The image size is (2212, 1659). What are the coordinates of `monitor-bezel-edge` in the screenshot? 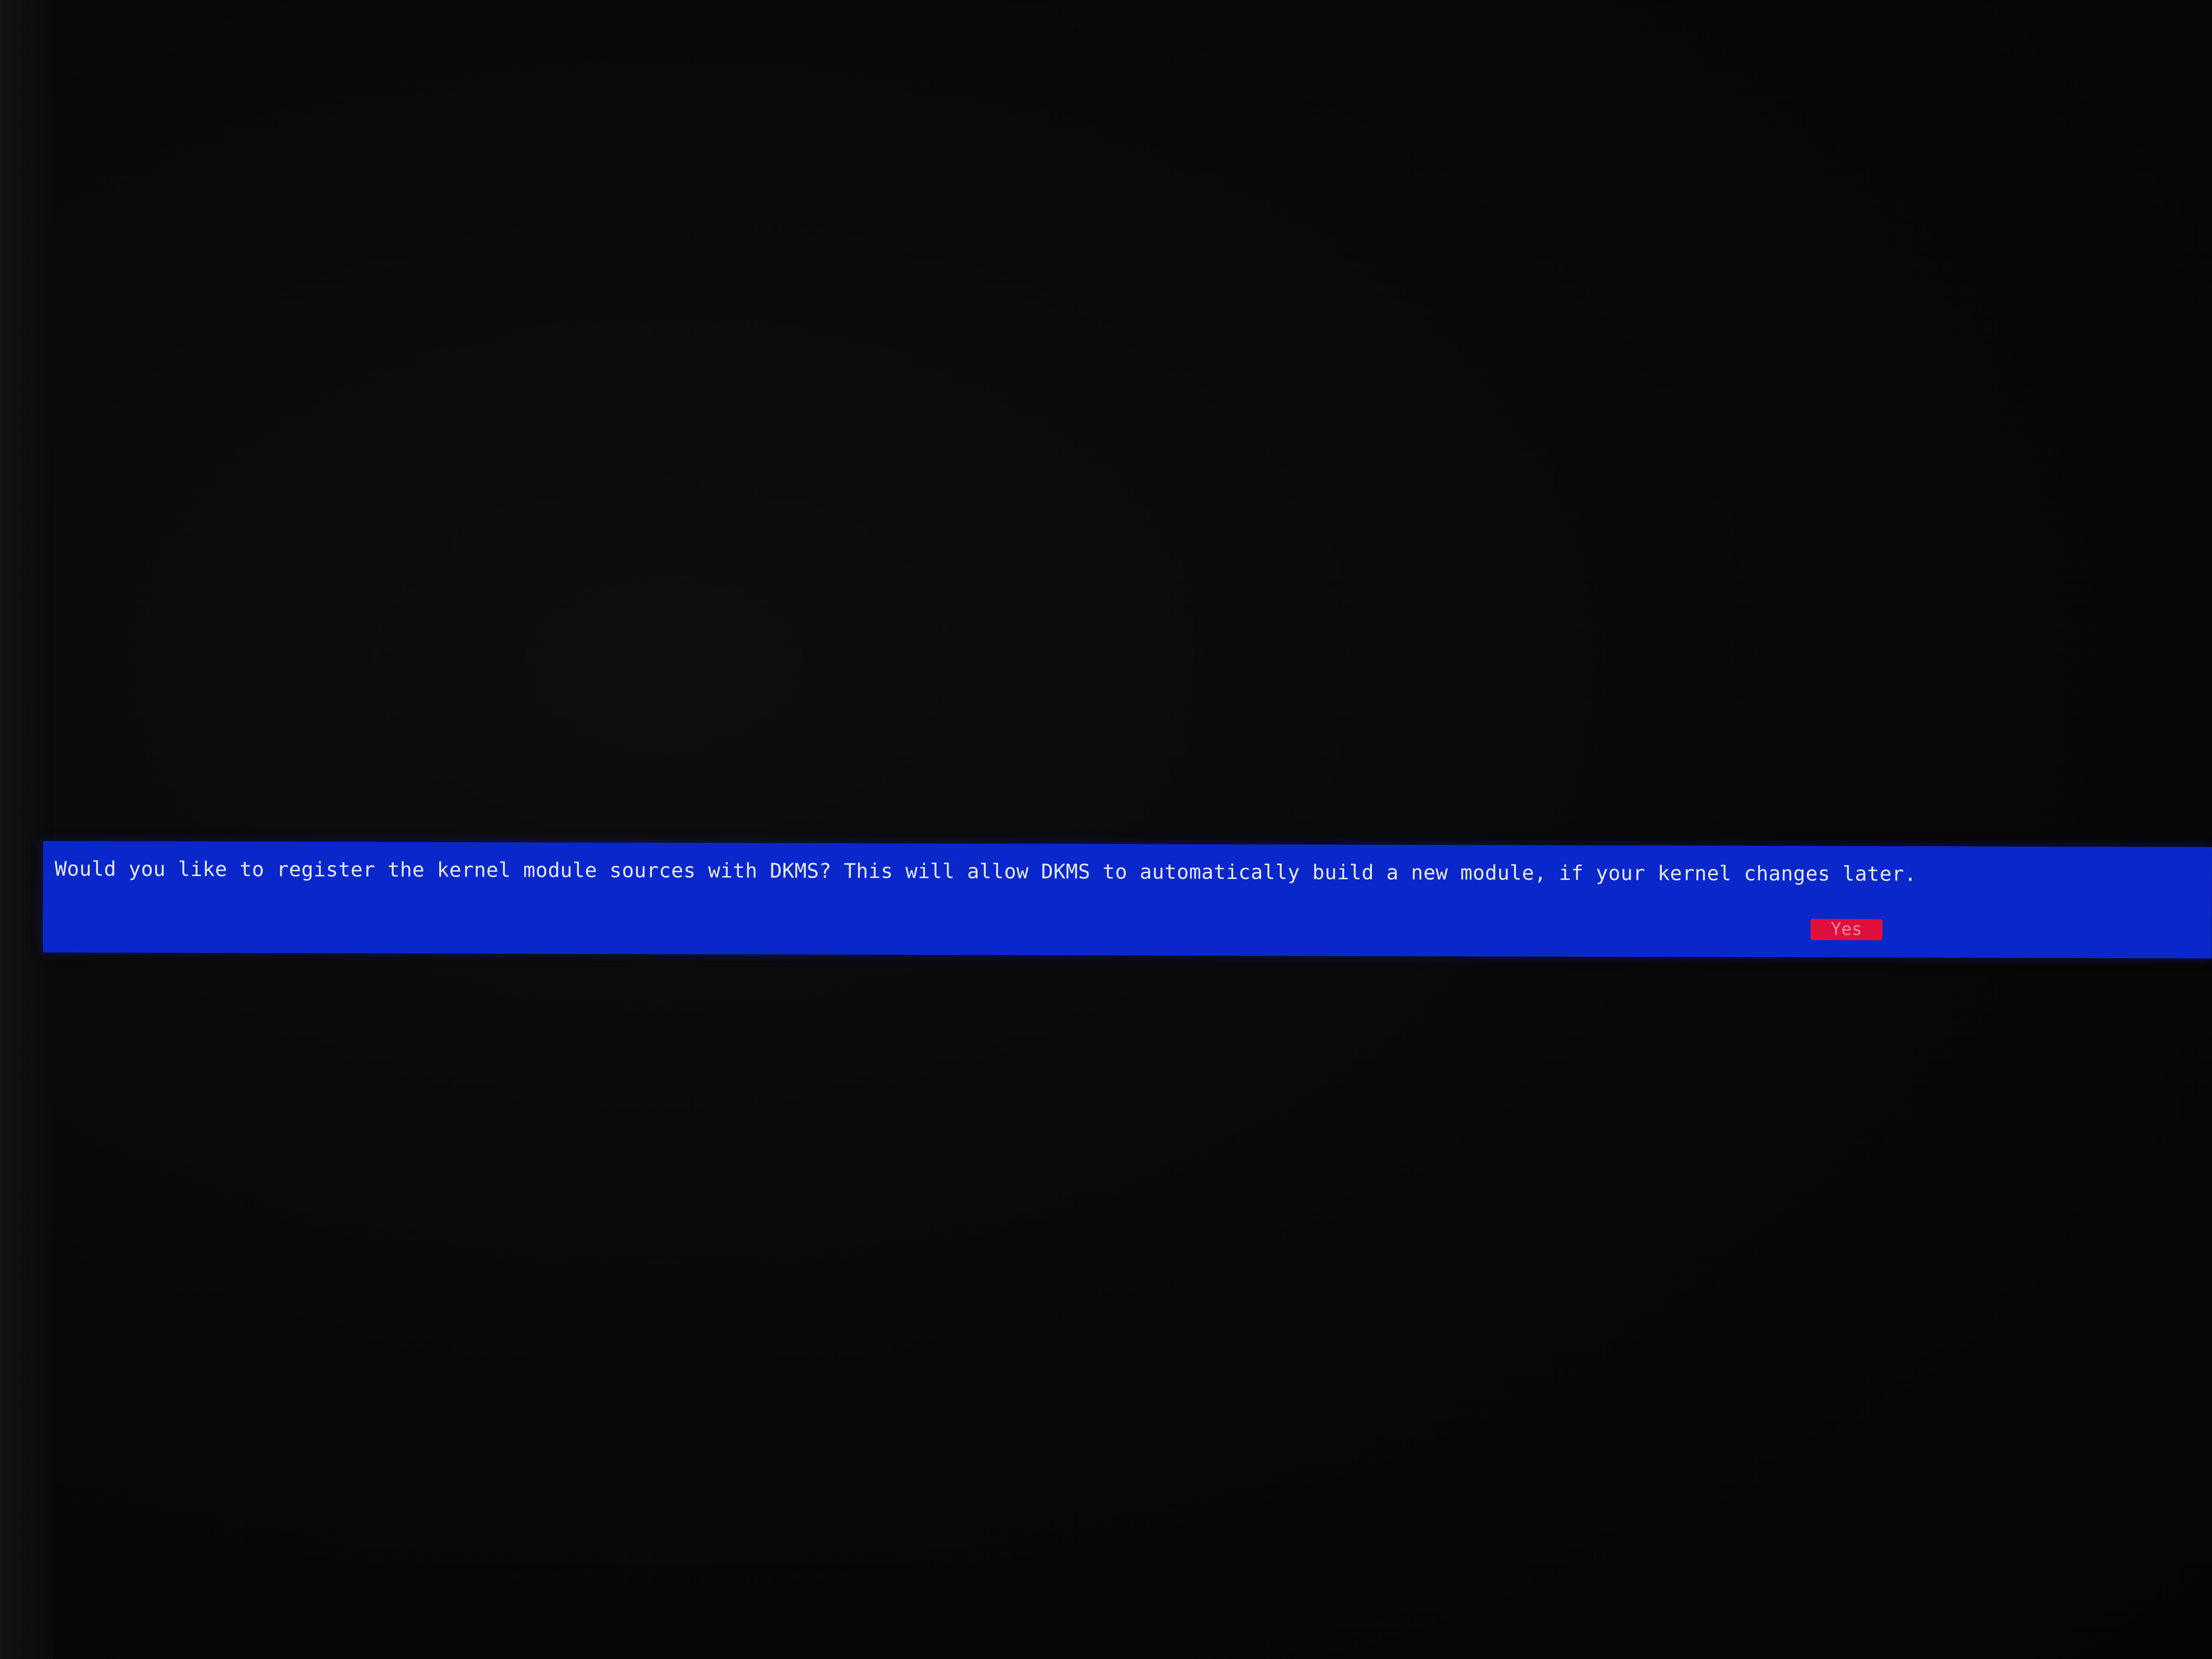 It's located at (26, 829).